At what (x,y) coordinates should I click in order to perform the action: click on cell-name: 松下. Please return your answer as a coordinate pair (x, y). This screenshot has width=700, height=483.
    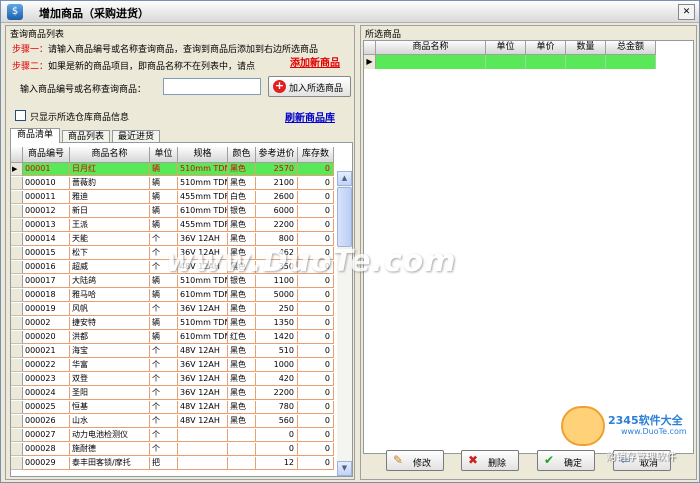
    Looking at the image, I should click on (110, 253).